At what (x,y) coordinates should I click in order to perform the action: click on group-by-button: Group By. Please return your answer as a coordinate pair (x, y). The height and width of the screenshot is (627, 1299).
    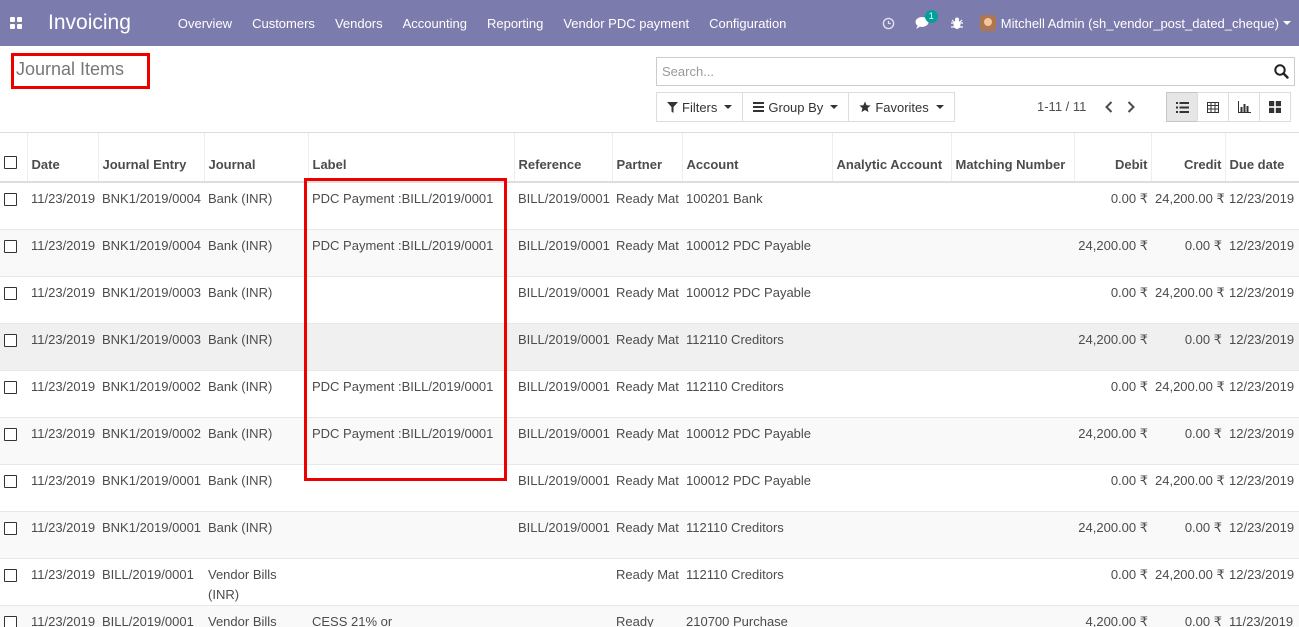
    Looking at the image, I should click on (796, 107).